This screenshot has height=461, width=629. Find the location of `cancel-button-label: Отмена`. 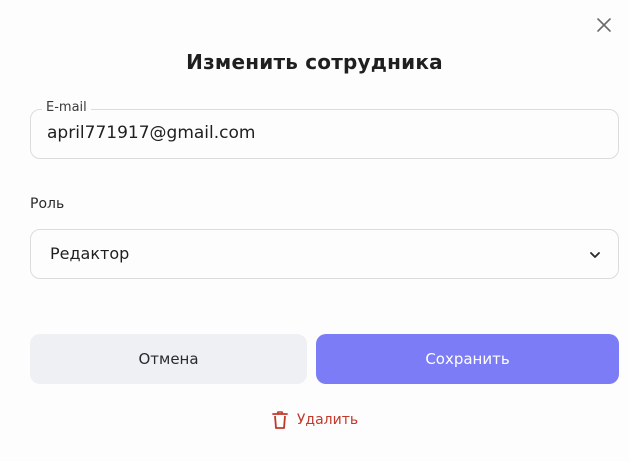

cancel-button-label: Отмена is located at coordinates (168, 359).